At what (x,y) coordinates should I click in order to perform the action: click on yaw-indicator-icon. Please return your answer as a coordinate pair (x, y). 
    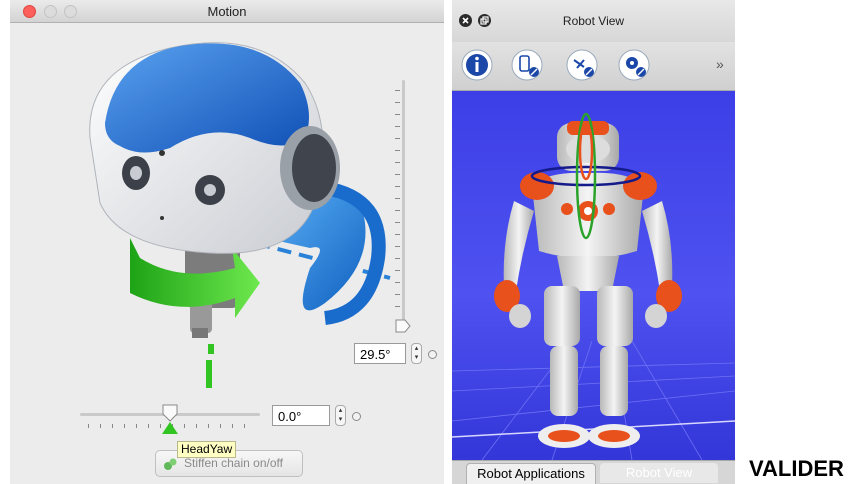
    Looking at the image, I should click on (170, 428).